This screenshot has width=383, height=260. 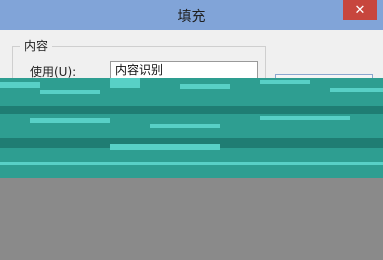 I want to click on dialog-titlebar: 填充 ✕, so click(x=191, y=15).